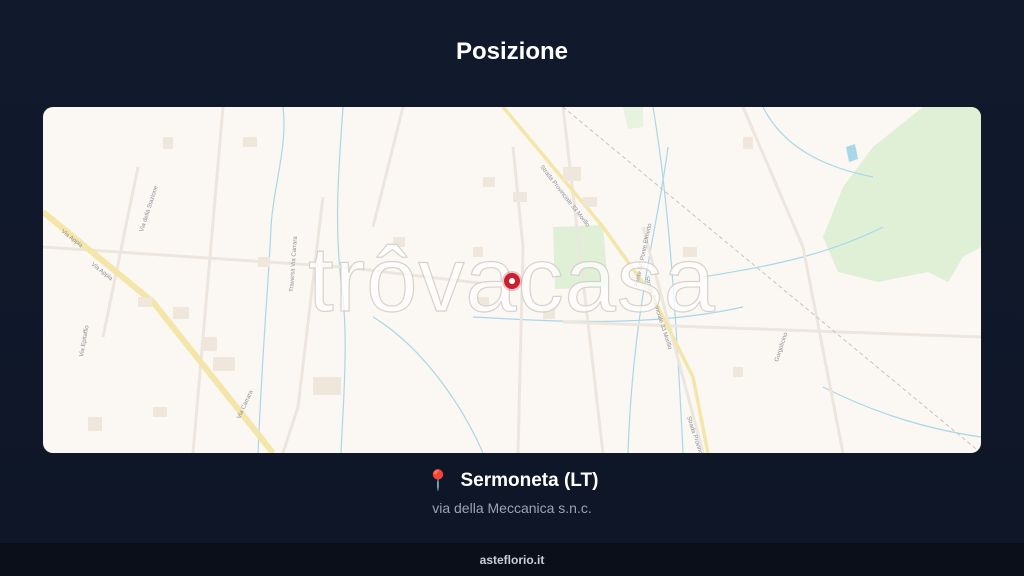 Image resolution: width=1024 pixels, height=576 pixels. Describe the element at coordinates (512, 51) in the screenshot. I see `page-title: Posizione` at that location.